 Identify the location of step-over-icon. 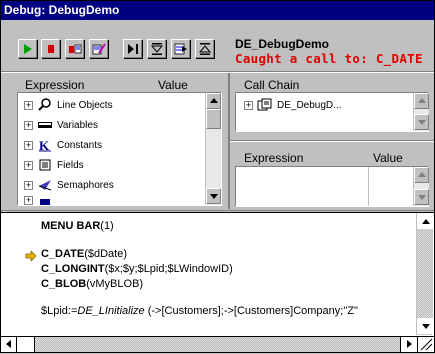
(133, 49).